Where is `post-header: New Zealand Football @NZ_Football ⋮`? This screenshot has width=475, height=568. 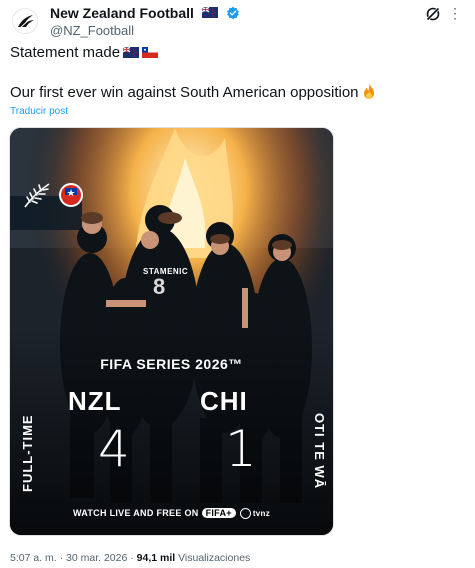 post-header: New Zealand Football @NZ_Football ⋮ is located at coordinates (237, 21).